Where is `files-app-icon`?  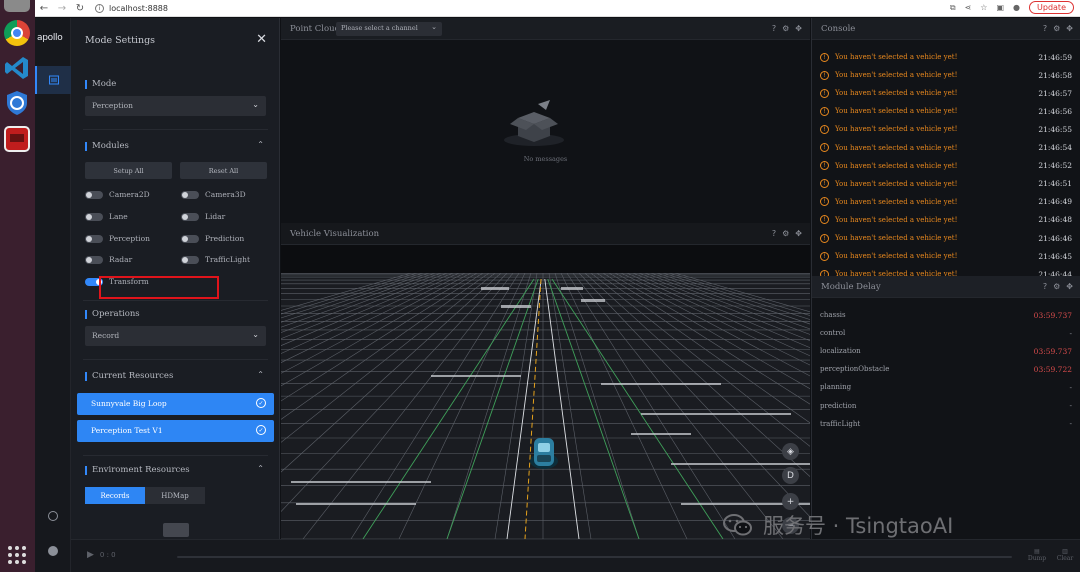 files-app-icon is located at coordinates (17, 6).